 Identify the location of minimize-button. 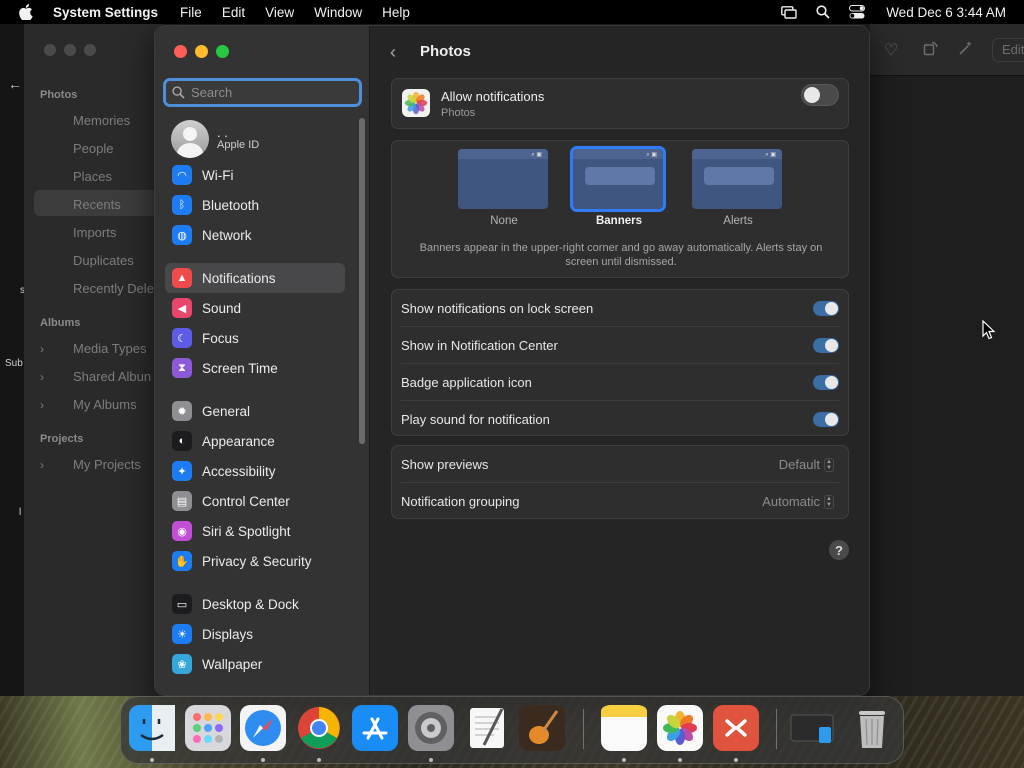
(201, 51).